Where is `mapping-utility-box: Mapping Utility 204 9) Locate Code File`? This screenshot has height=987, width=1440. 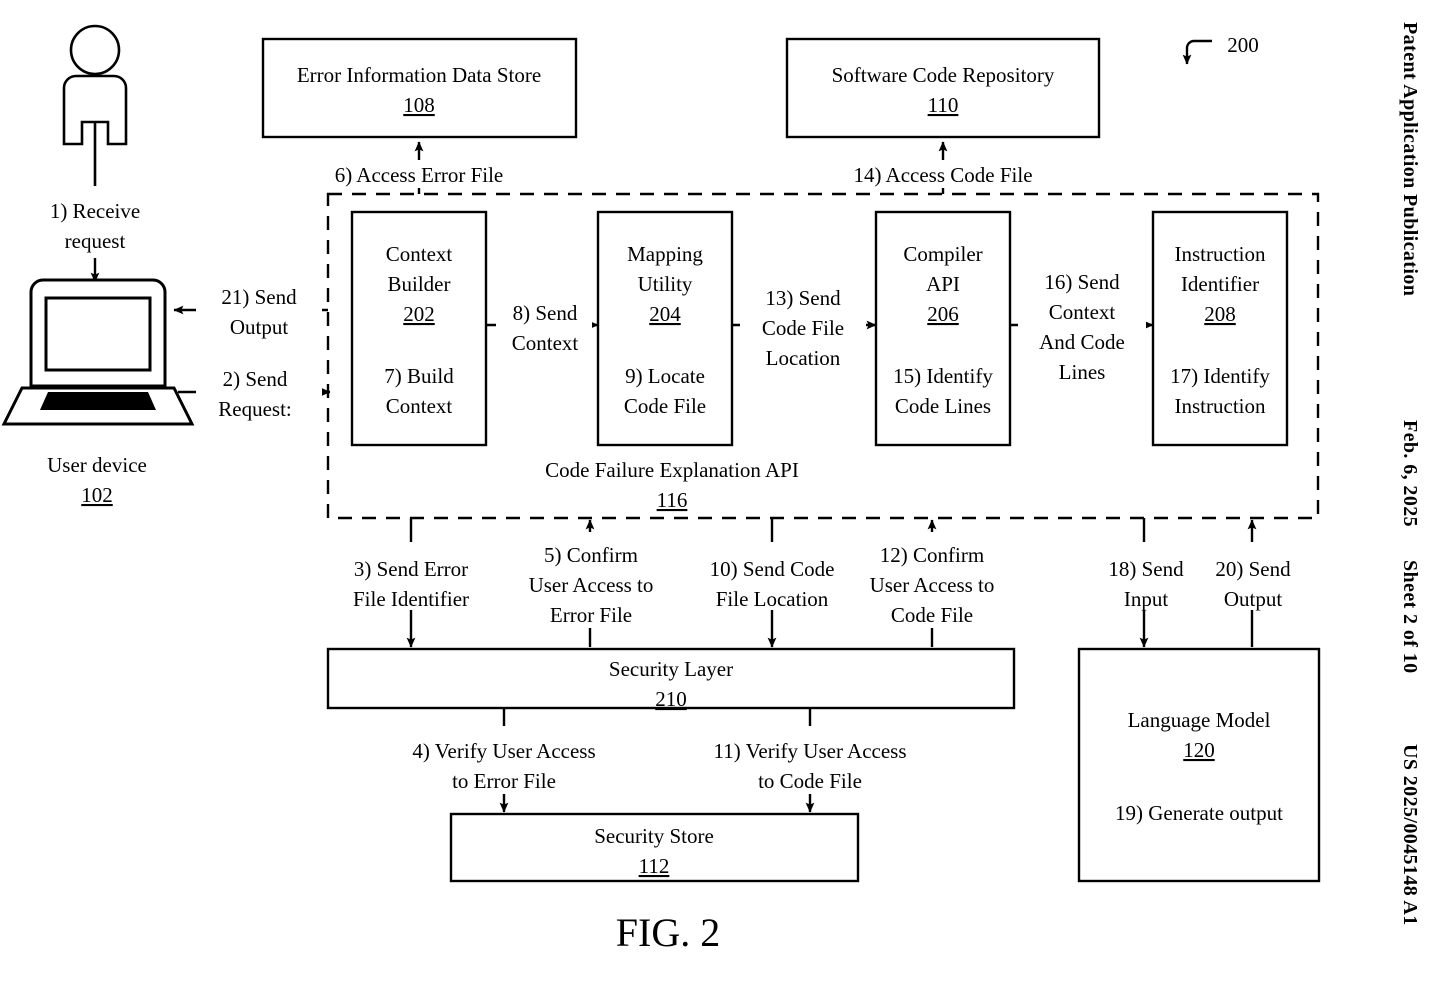 mapping-utility-box: Mapping Utility 204 9) Locate Code File is located at coordinates (665, 328).